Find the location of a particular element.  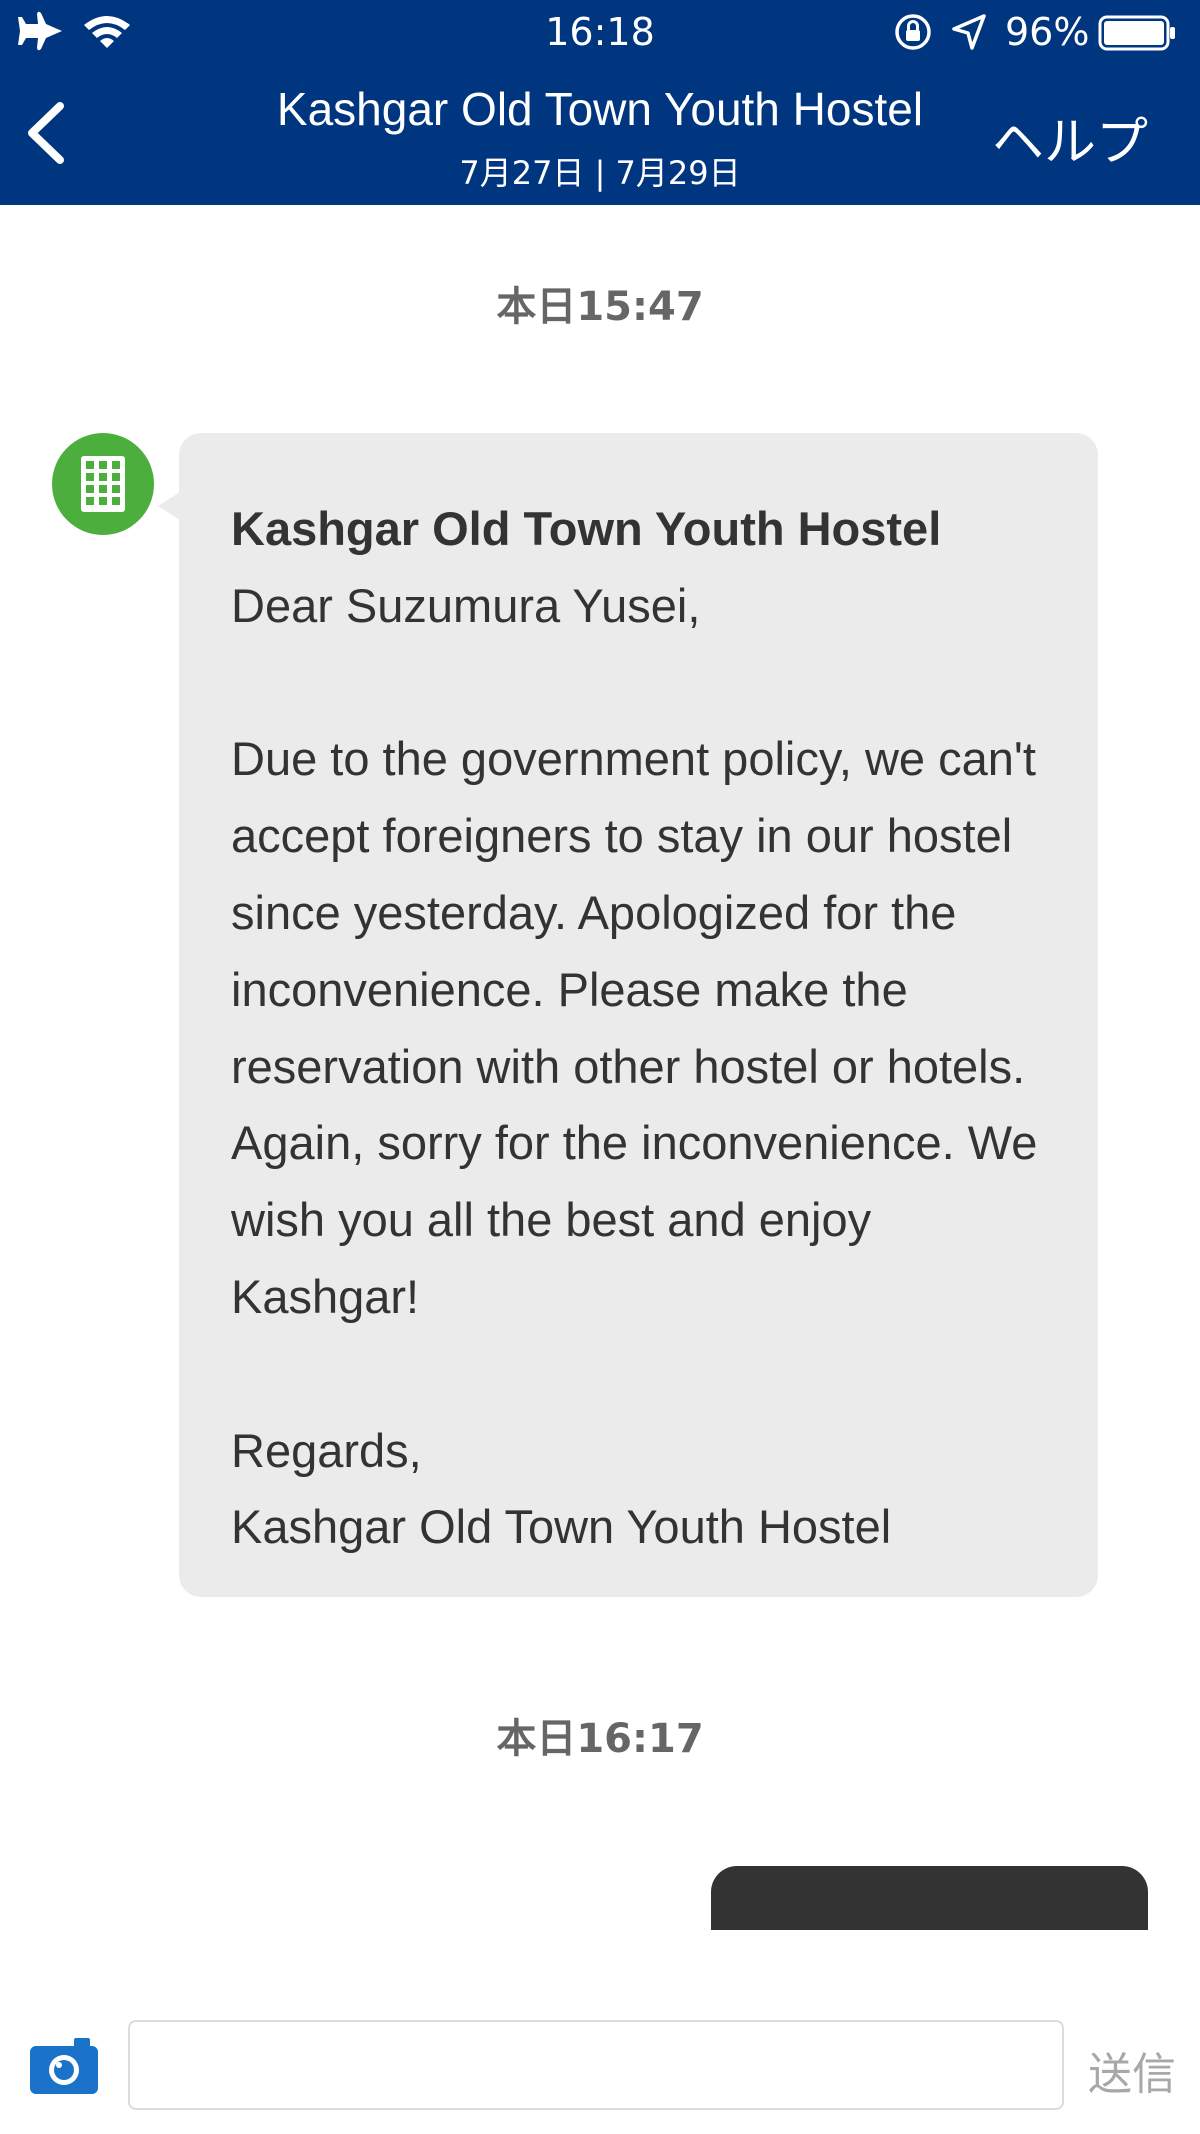

camera-icon is located at coordinates (64, 2066).